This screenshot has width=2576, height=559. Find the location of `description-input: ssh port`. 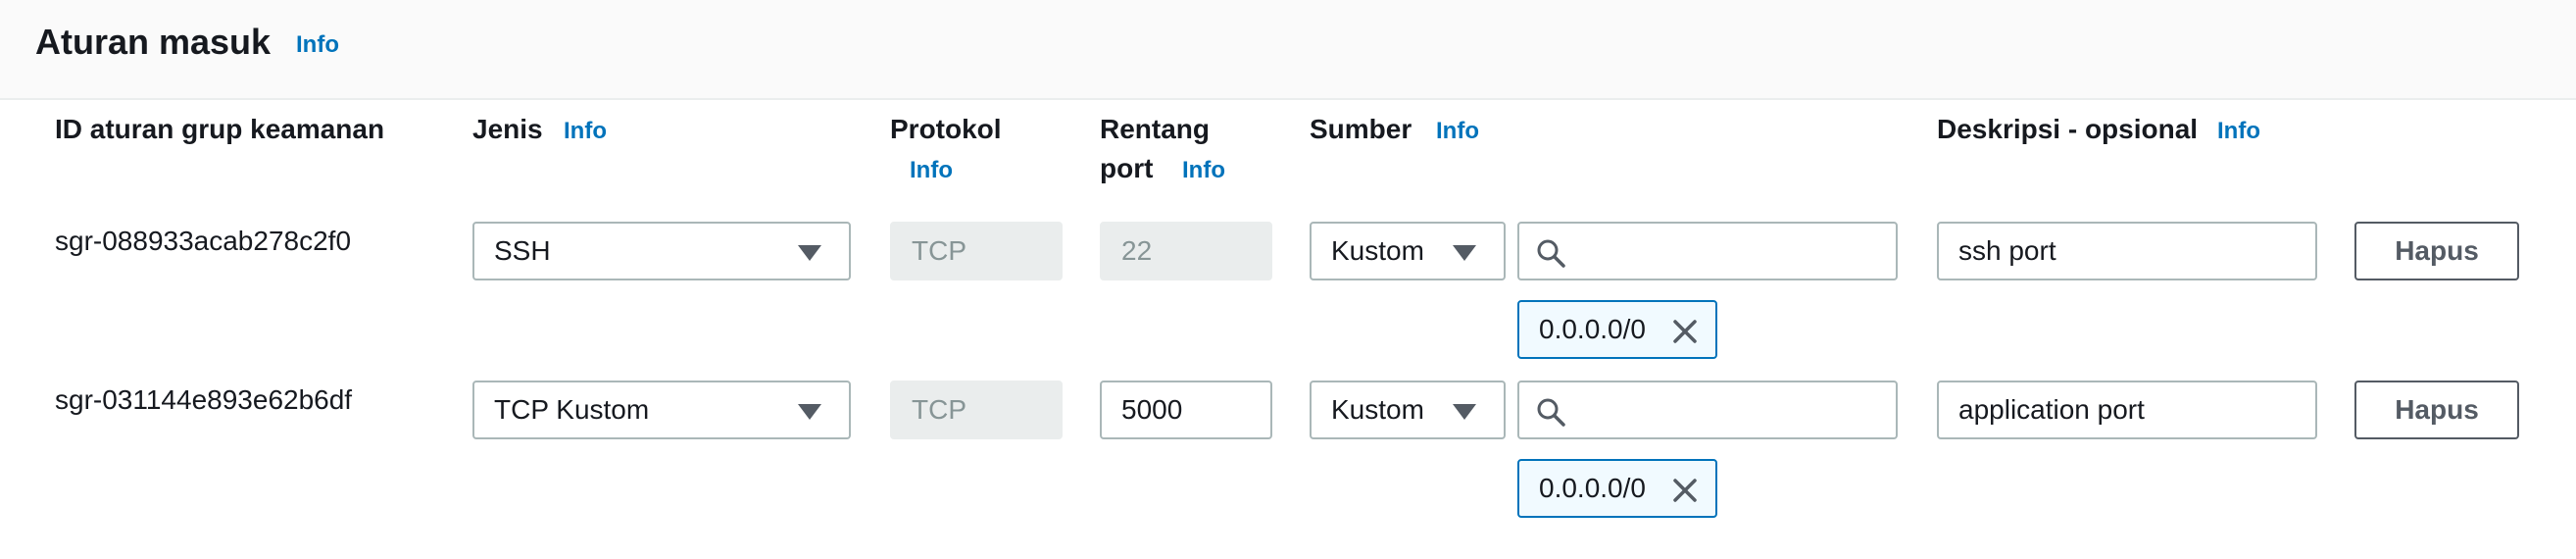

description-input: ssh port is located at coordinates (2127, 251).